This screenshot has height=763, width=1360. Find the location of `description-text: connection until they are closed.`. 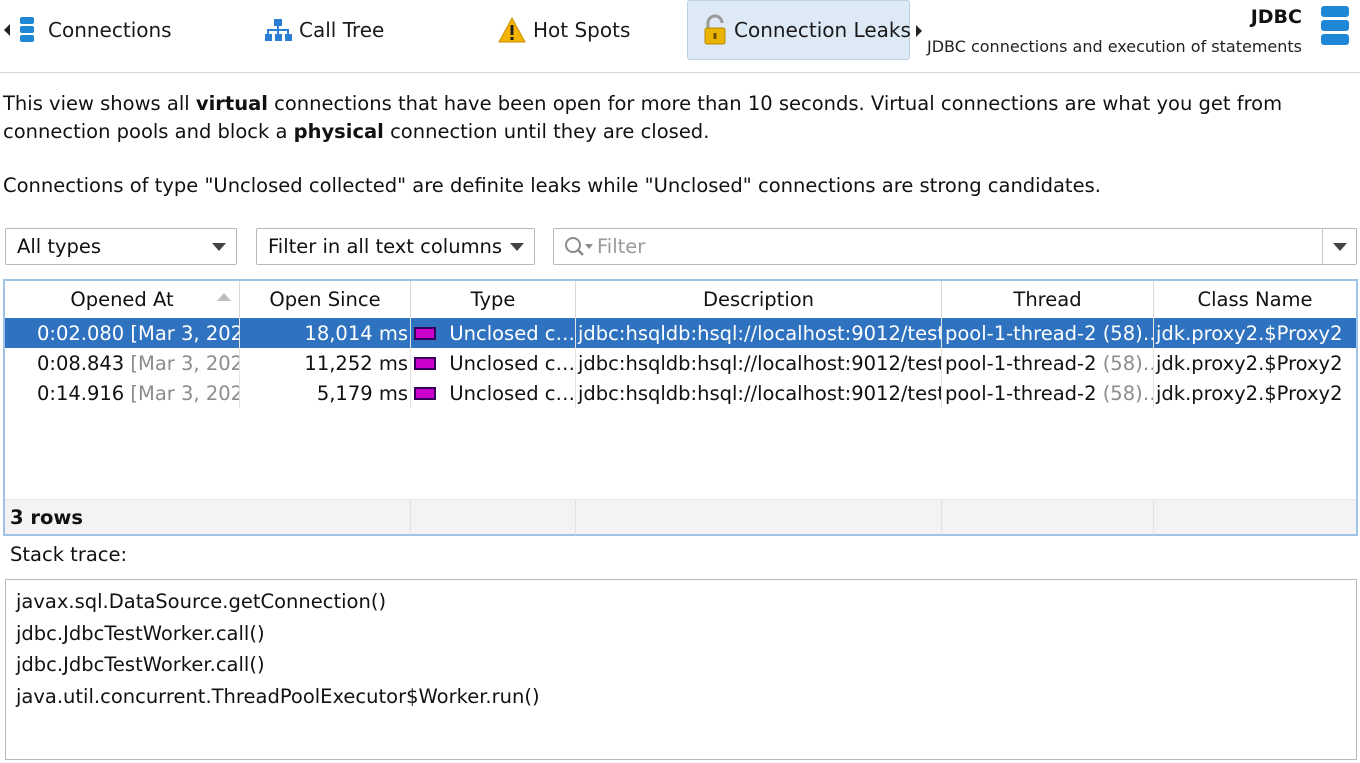

description-text: connection until they are closed. is located at coordinates (546, 131).